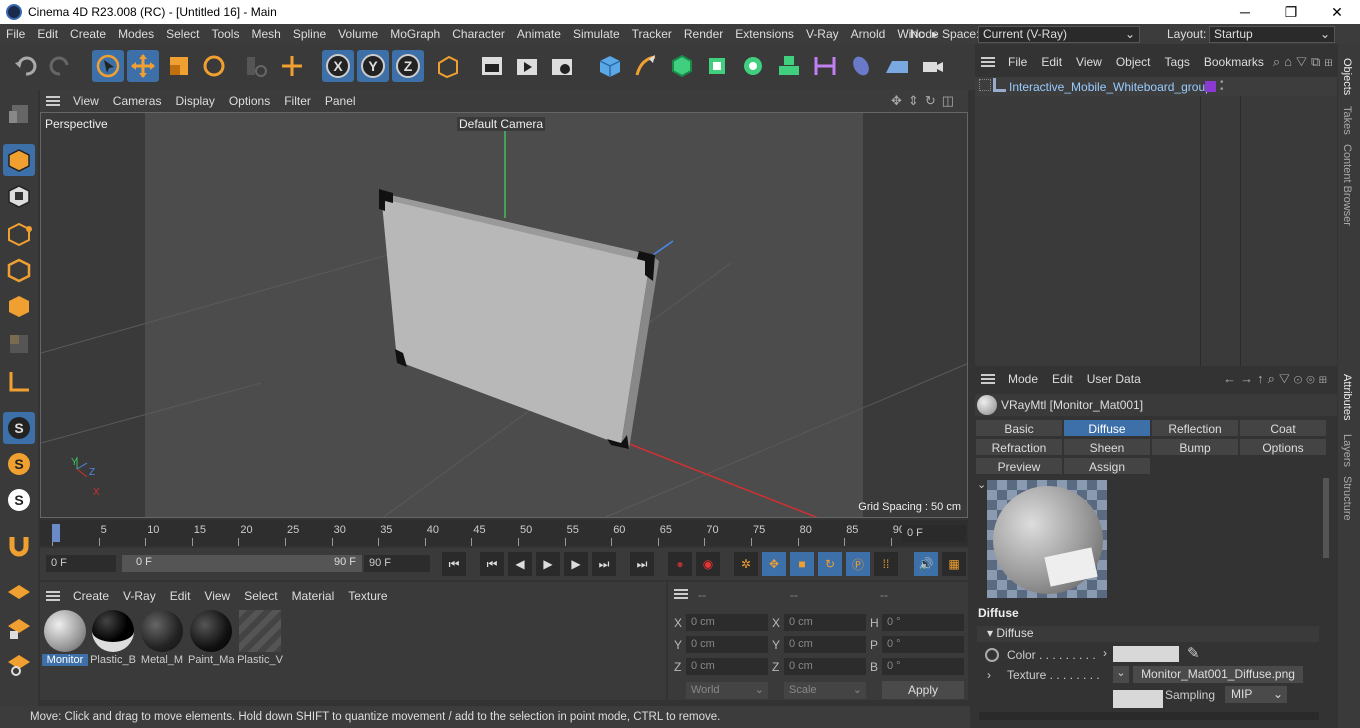 The height and width of the screenshot is (728, 1360). I want to click on menu-extensions: Extensions, so click(764, 34).